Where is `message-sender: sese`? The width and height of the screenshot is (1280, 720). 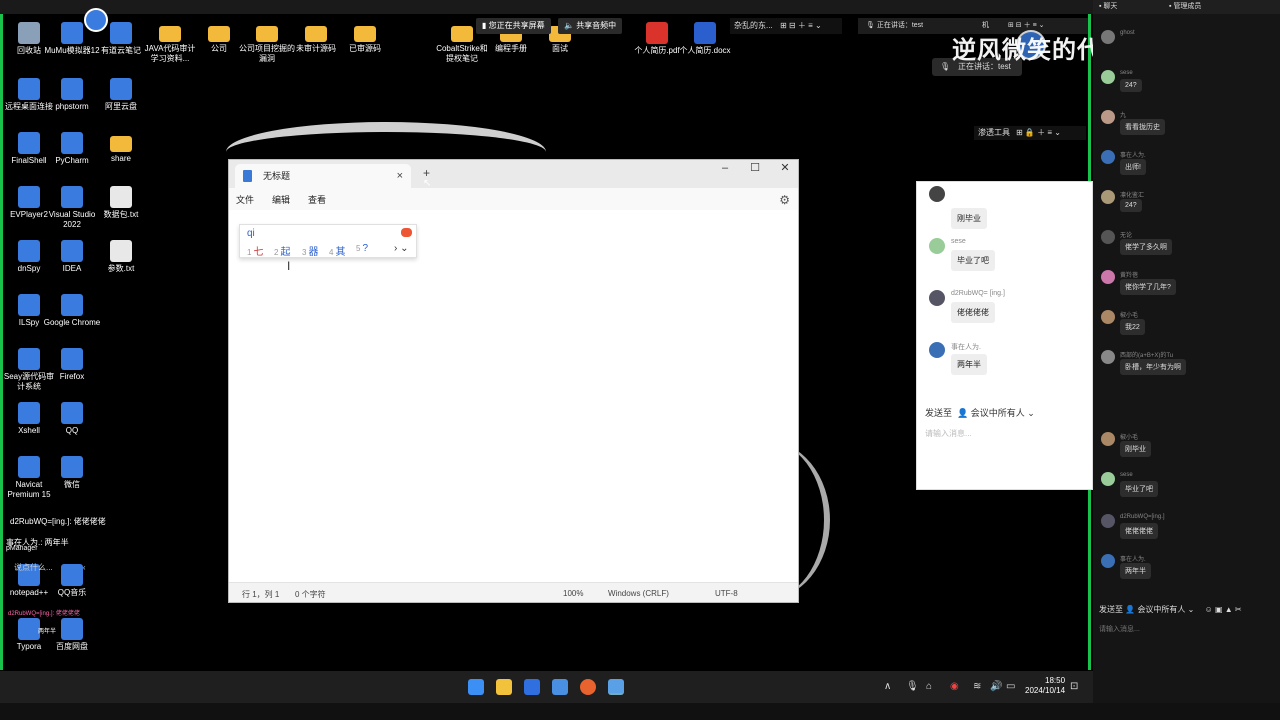
message-sender: sese is located at coordinates (1126, 475).